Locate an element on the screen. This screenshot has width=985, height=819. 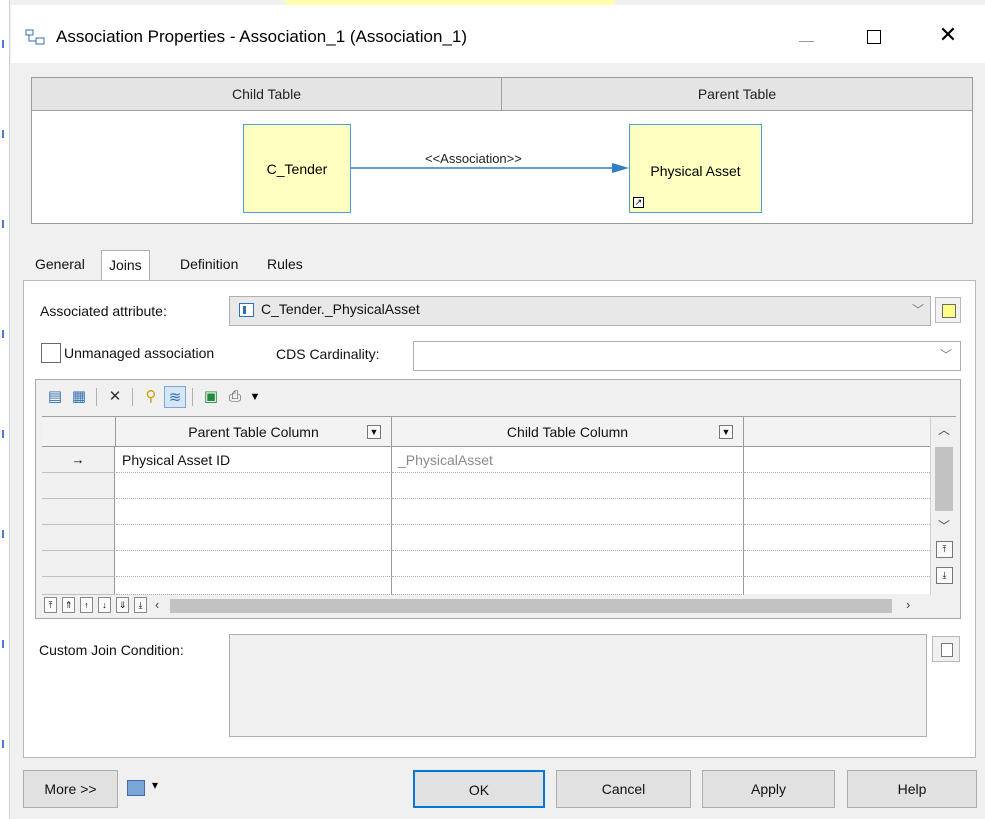
associated-attribute-select: C_Tender._PhysicalAsset ﹀ is located at coordinates (580, 311).